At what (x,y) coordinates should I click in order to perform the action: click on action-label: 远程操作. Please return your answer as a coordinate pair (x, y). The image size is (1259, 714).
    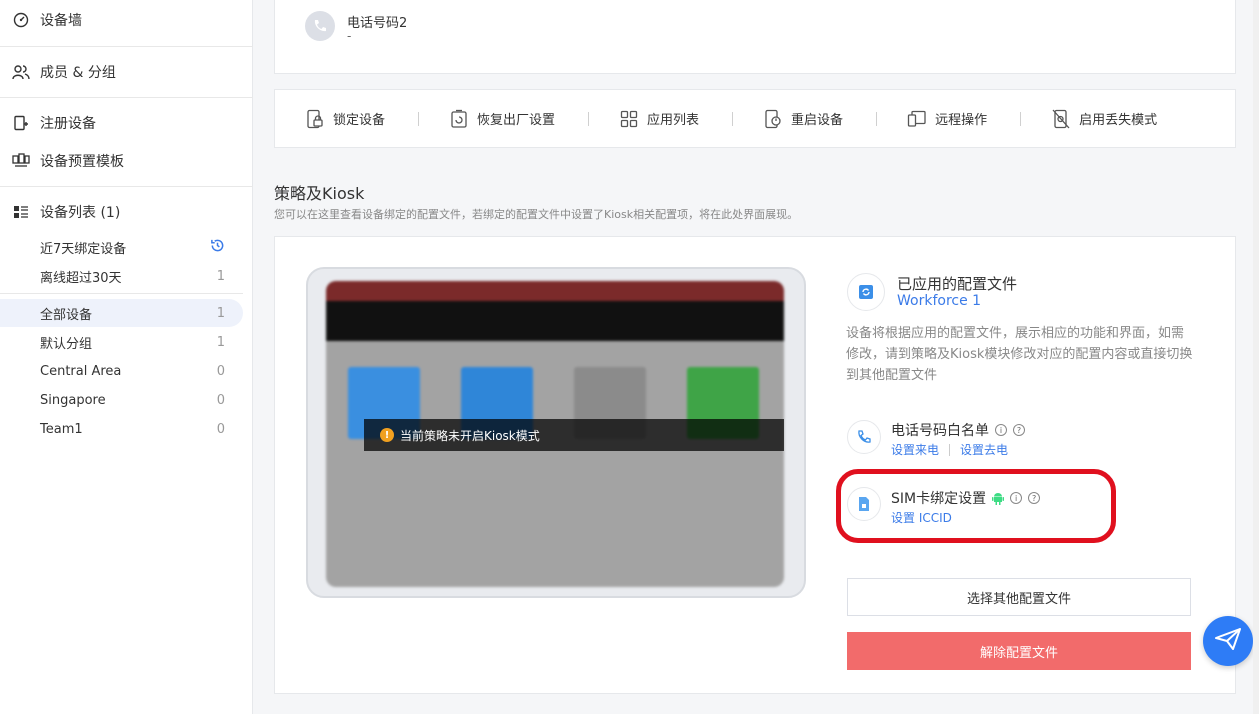
    Looking at the image, I should click on (961, 120).